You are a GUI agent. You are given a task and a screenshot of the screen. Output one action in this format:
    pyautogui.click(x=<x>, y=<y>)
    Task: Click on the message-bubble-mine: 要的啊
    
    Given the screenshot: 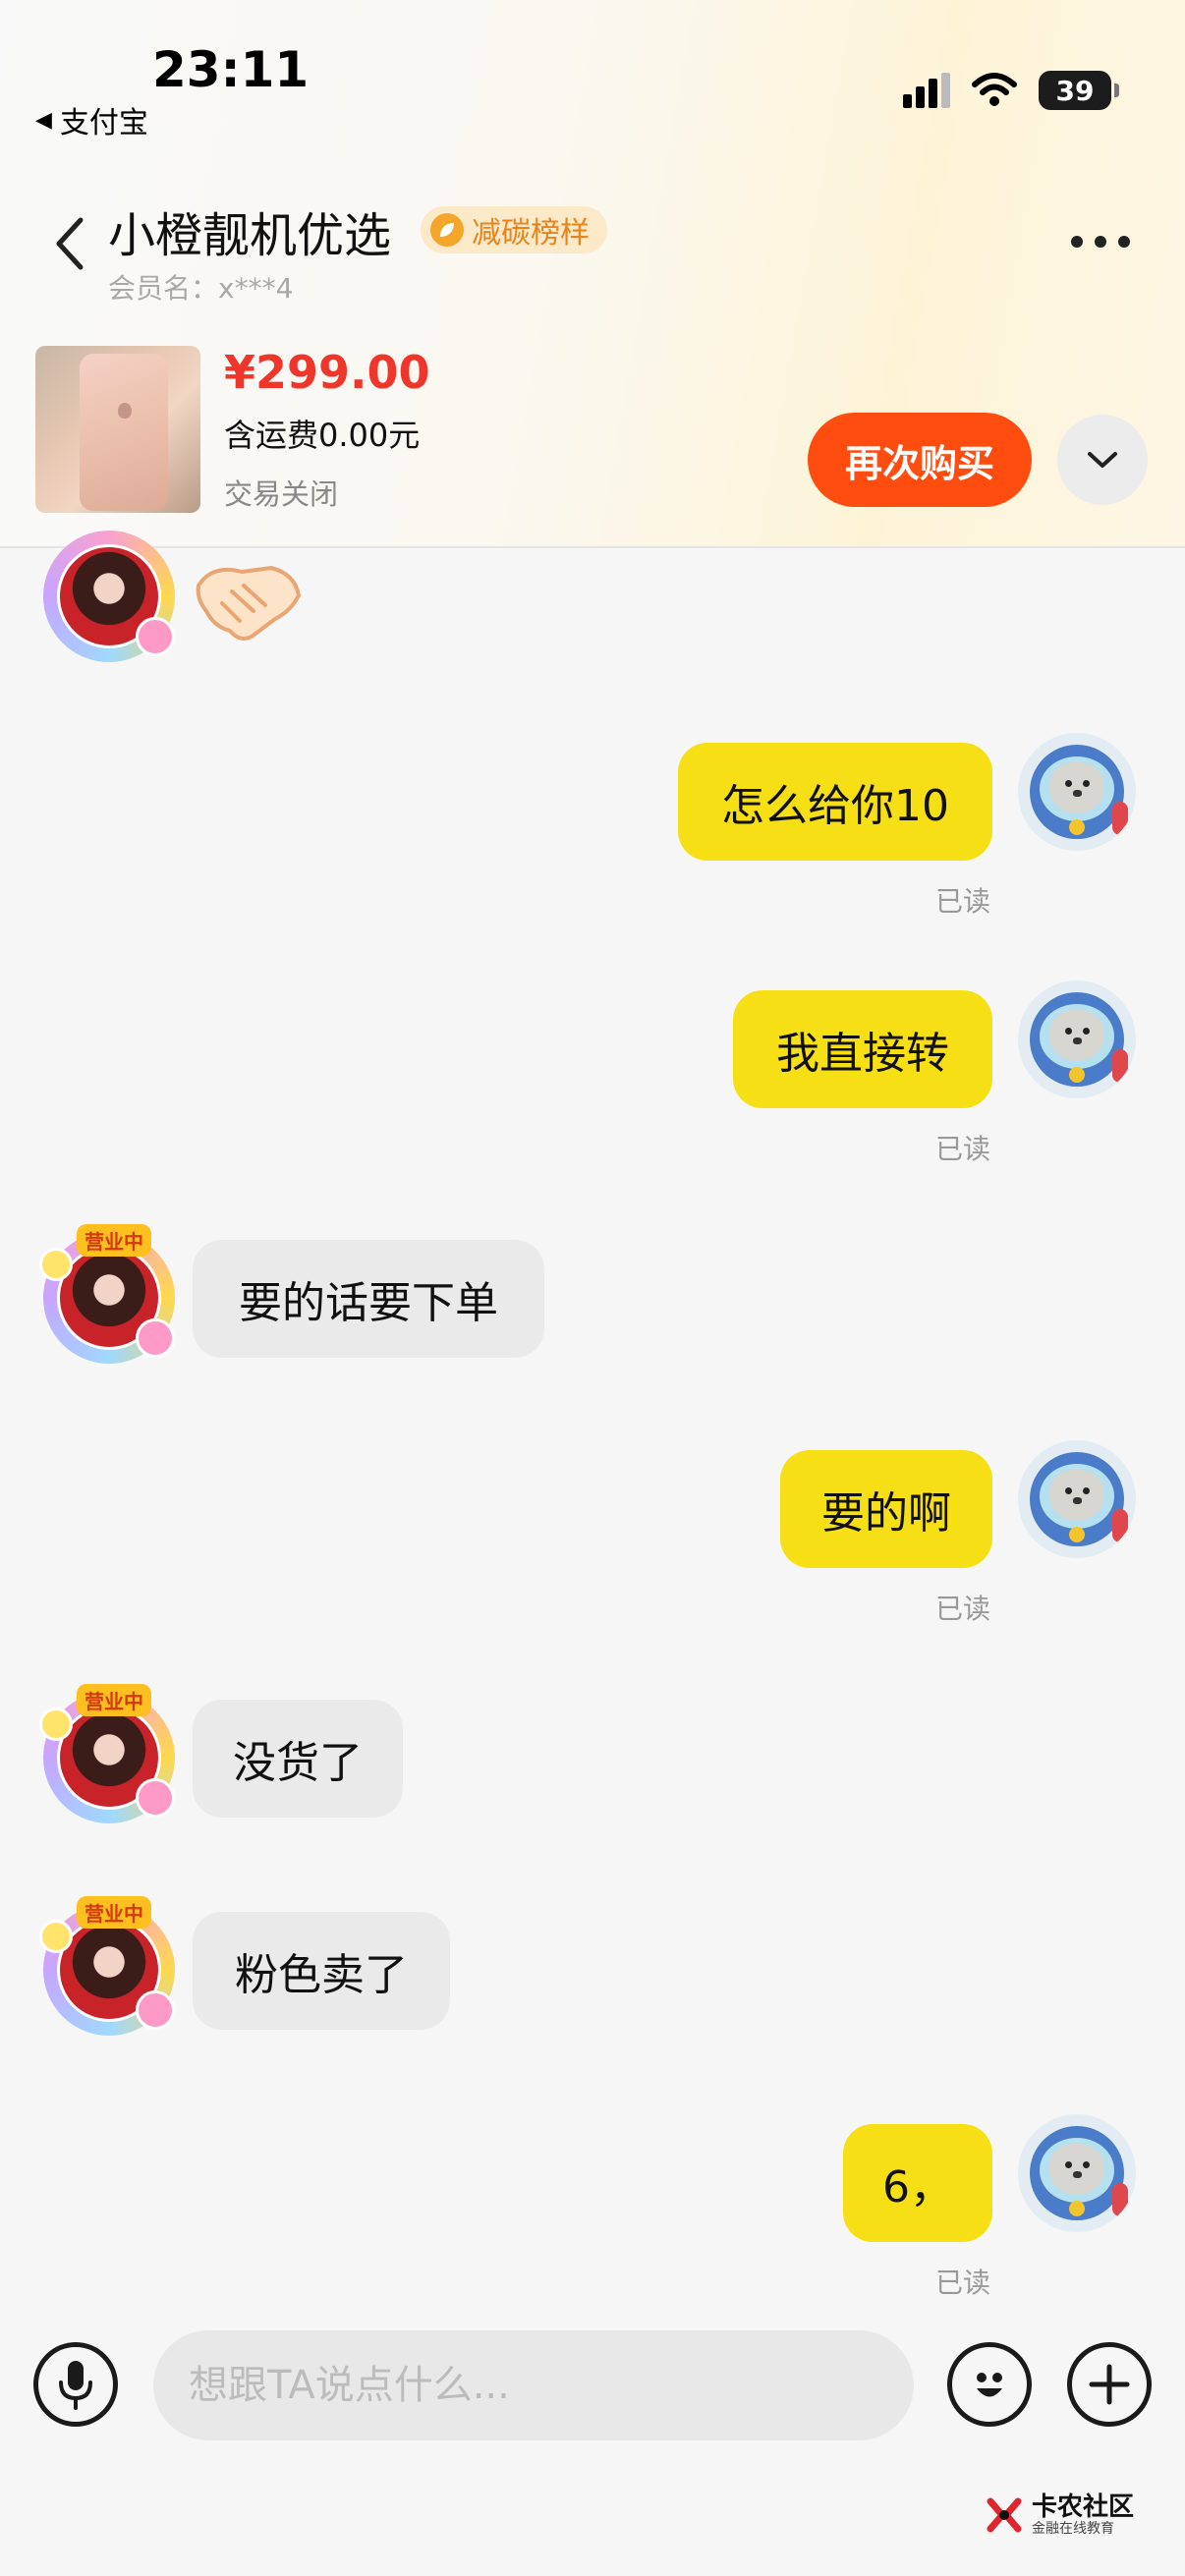 What is the action you would take?
    pyautogui.click(x=886, y=1509)
    